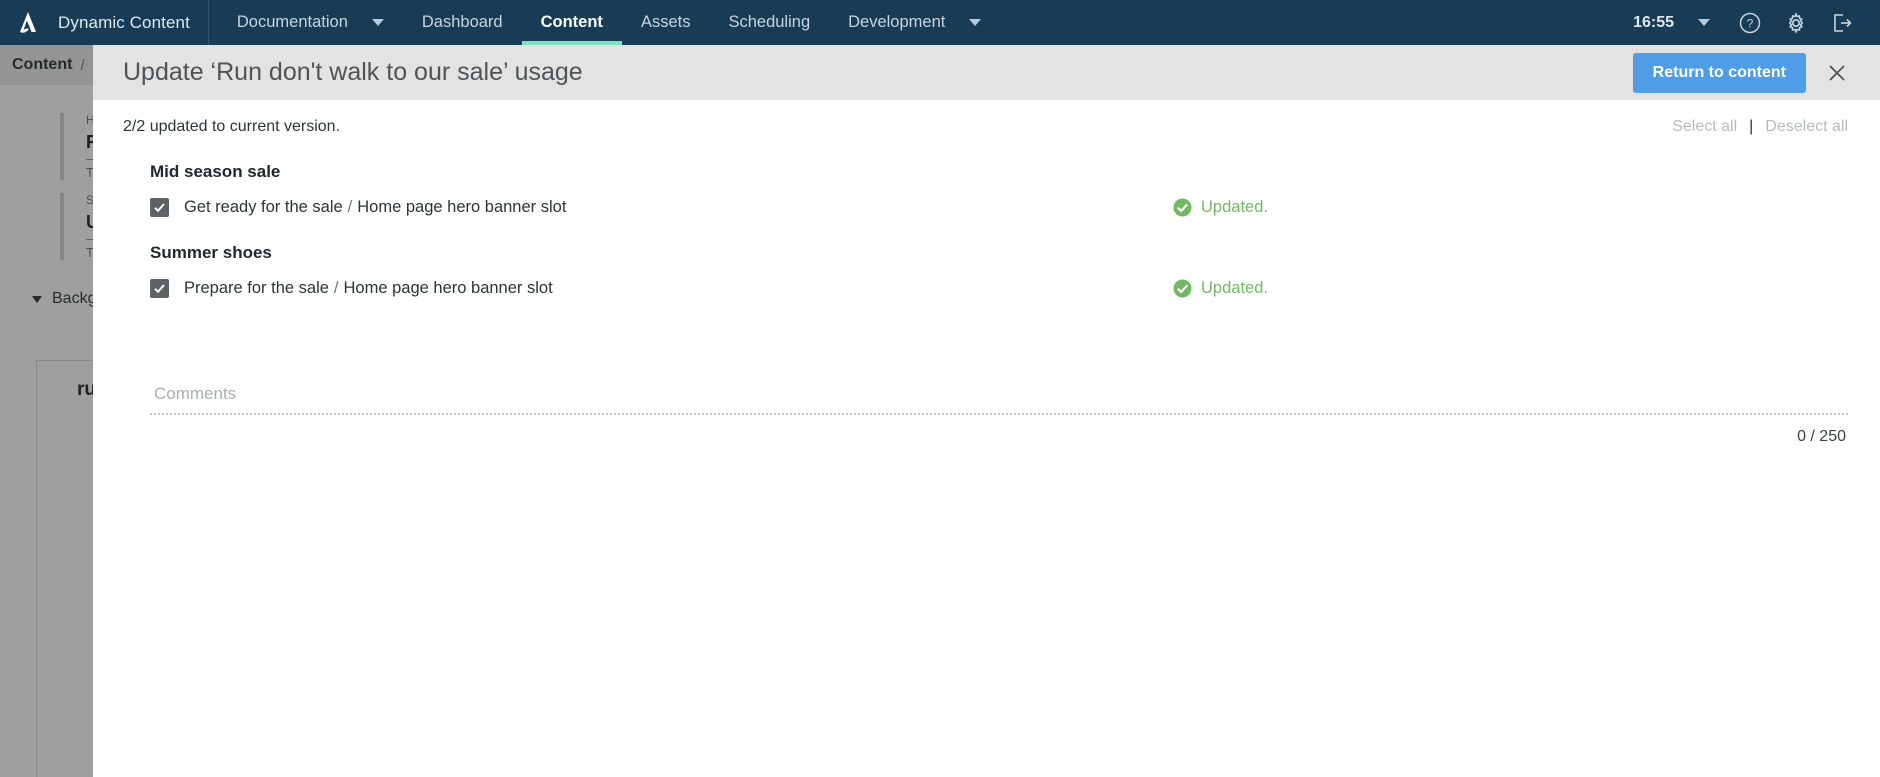 Image resolution: width=1880 pixels, height=777 pixels. I want to click on user-menu-button, so click(1704, 22).